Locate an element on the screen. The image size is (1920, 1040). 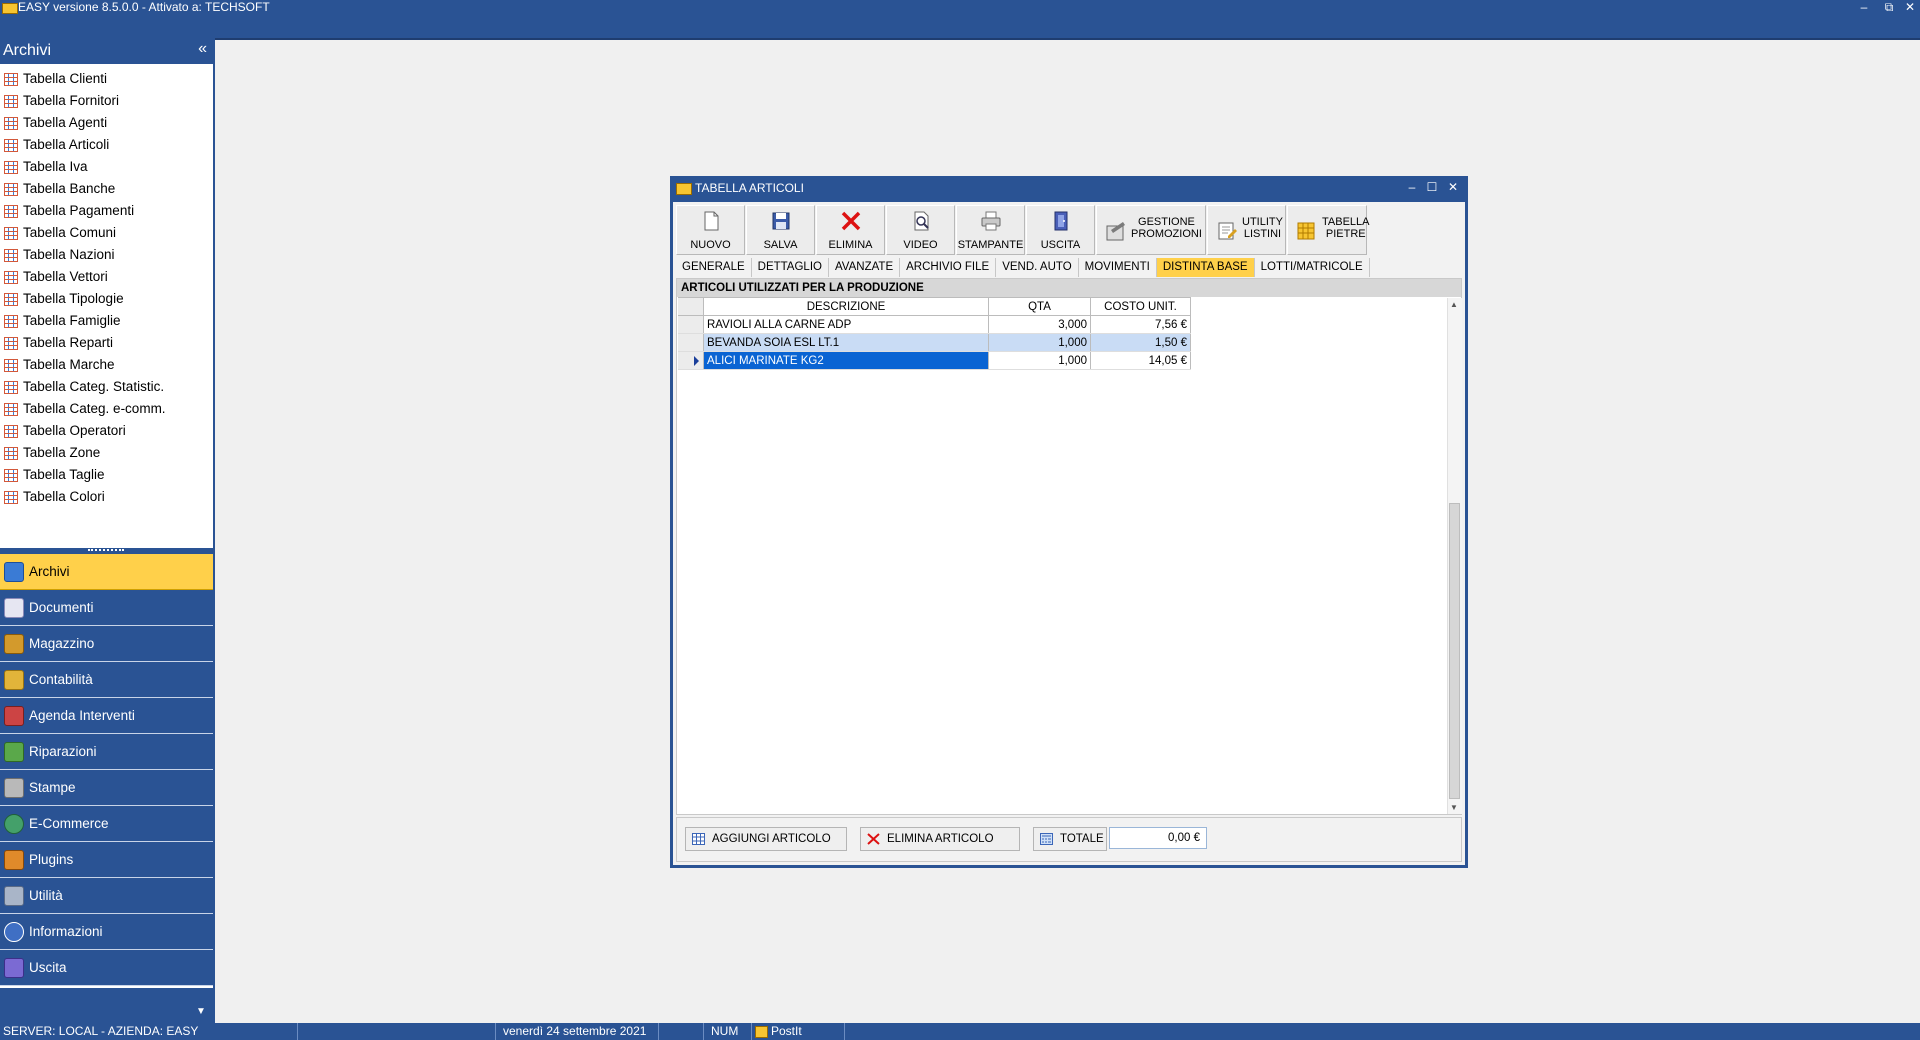
title-divider is located at coordinates (960, 39).